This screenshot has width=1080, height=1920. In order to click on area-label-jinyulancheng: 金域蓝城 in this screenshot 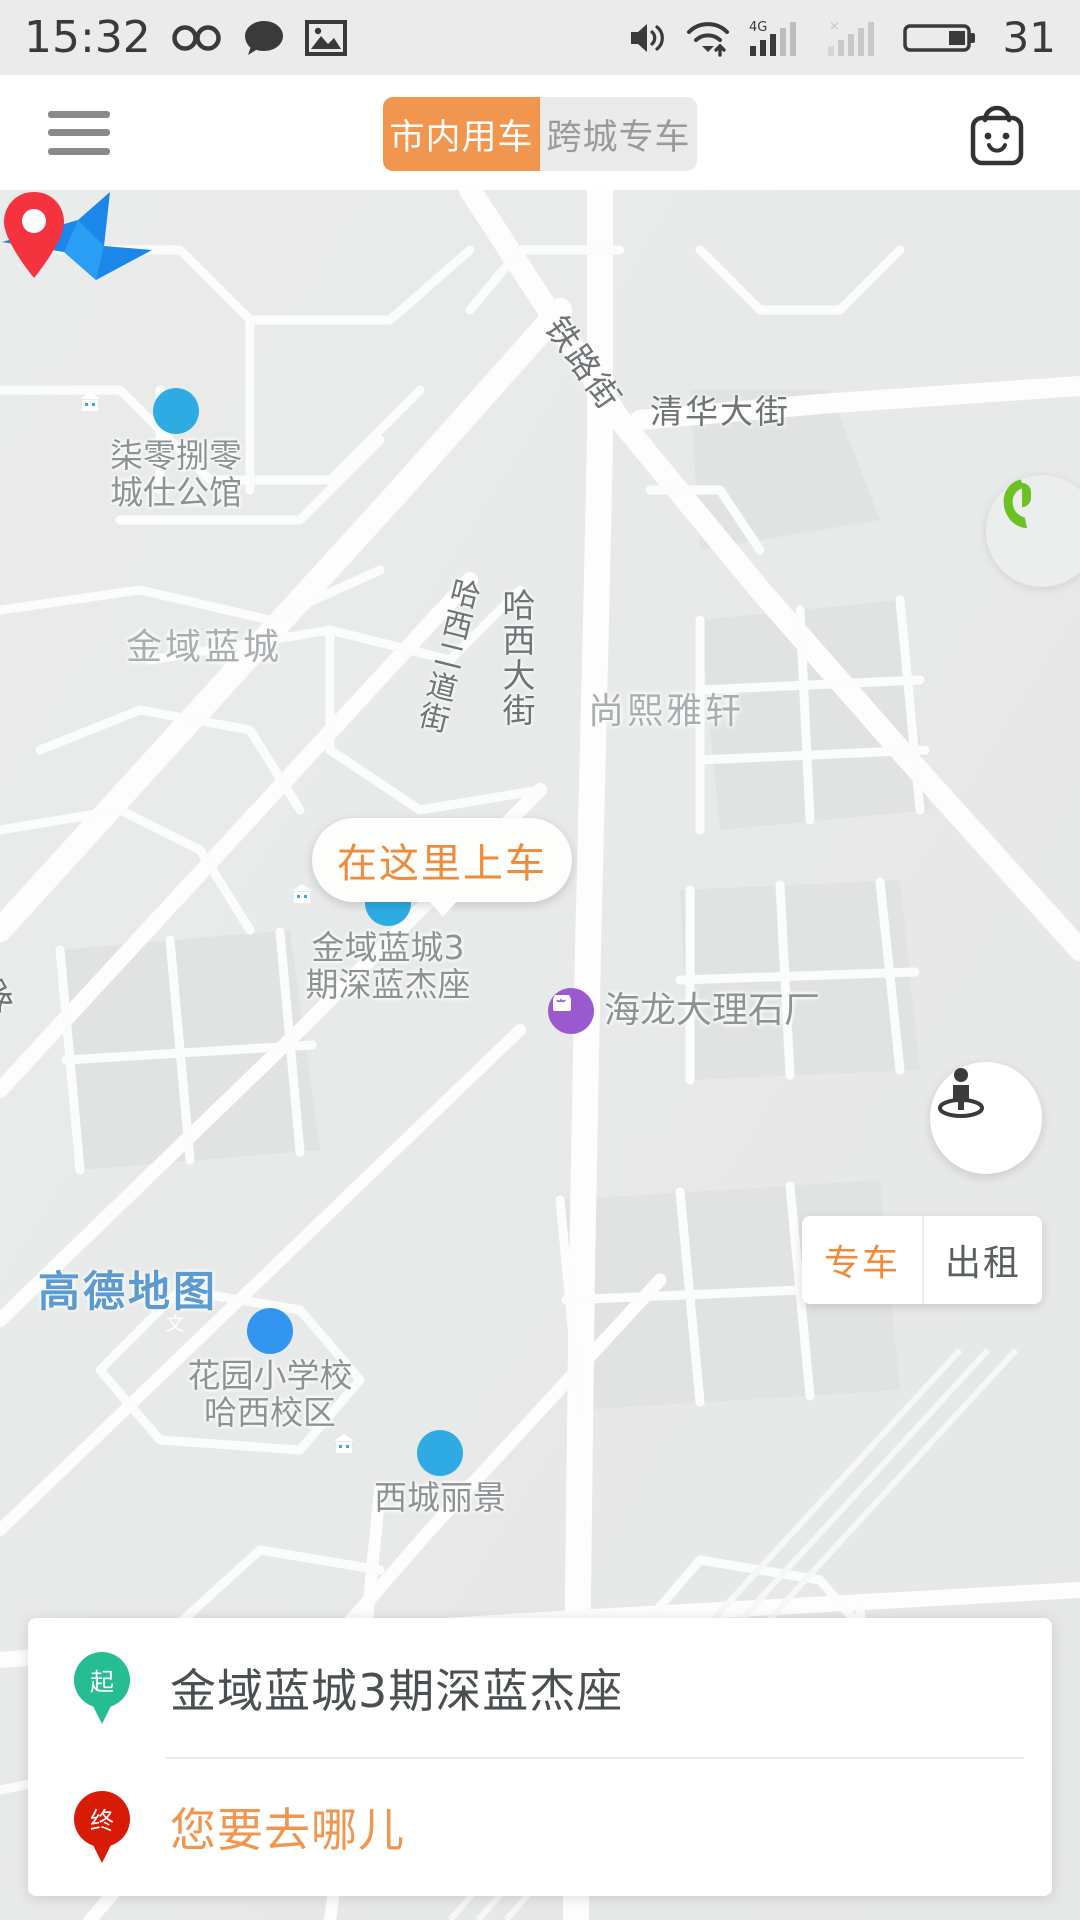, I will do `click(204, 647)`.